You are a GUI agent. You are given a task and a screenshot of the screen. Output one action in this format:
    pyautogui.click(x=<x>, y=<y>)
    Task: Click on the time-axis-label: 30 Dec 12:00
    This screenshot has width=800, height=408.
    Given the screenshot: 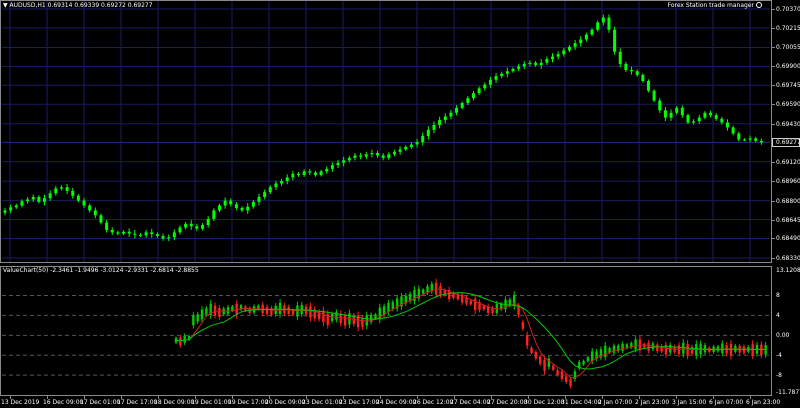 What is the action you would take?
    pyautogui.click(x=544, y=402)
    